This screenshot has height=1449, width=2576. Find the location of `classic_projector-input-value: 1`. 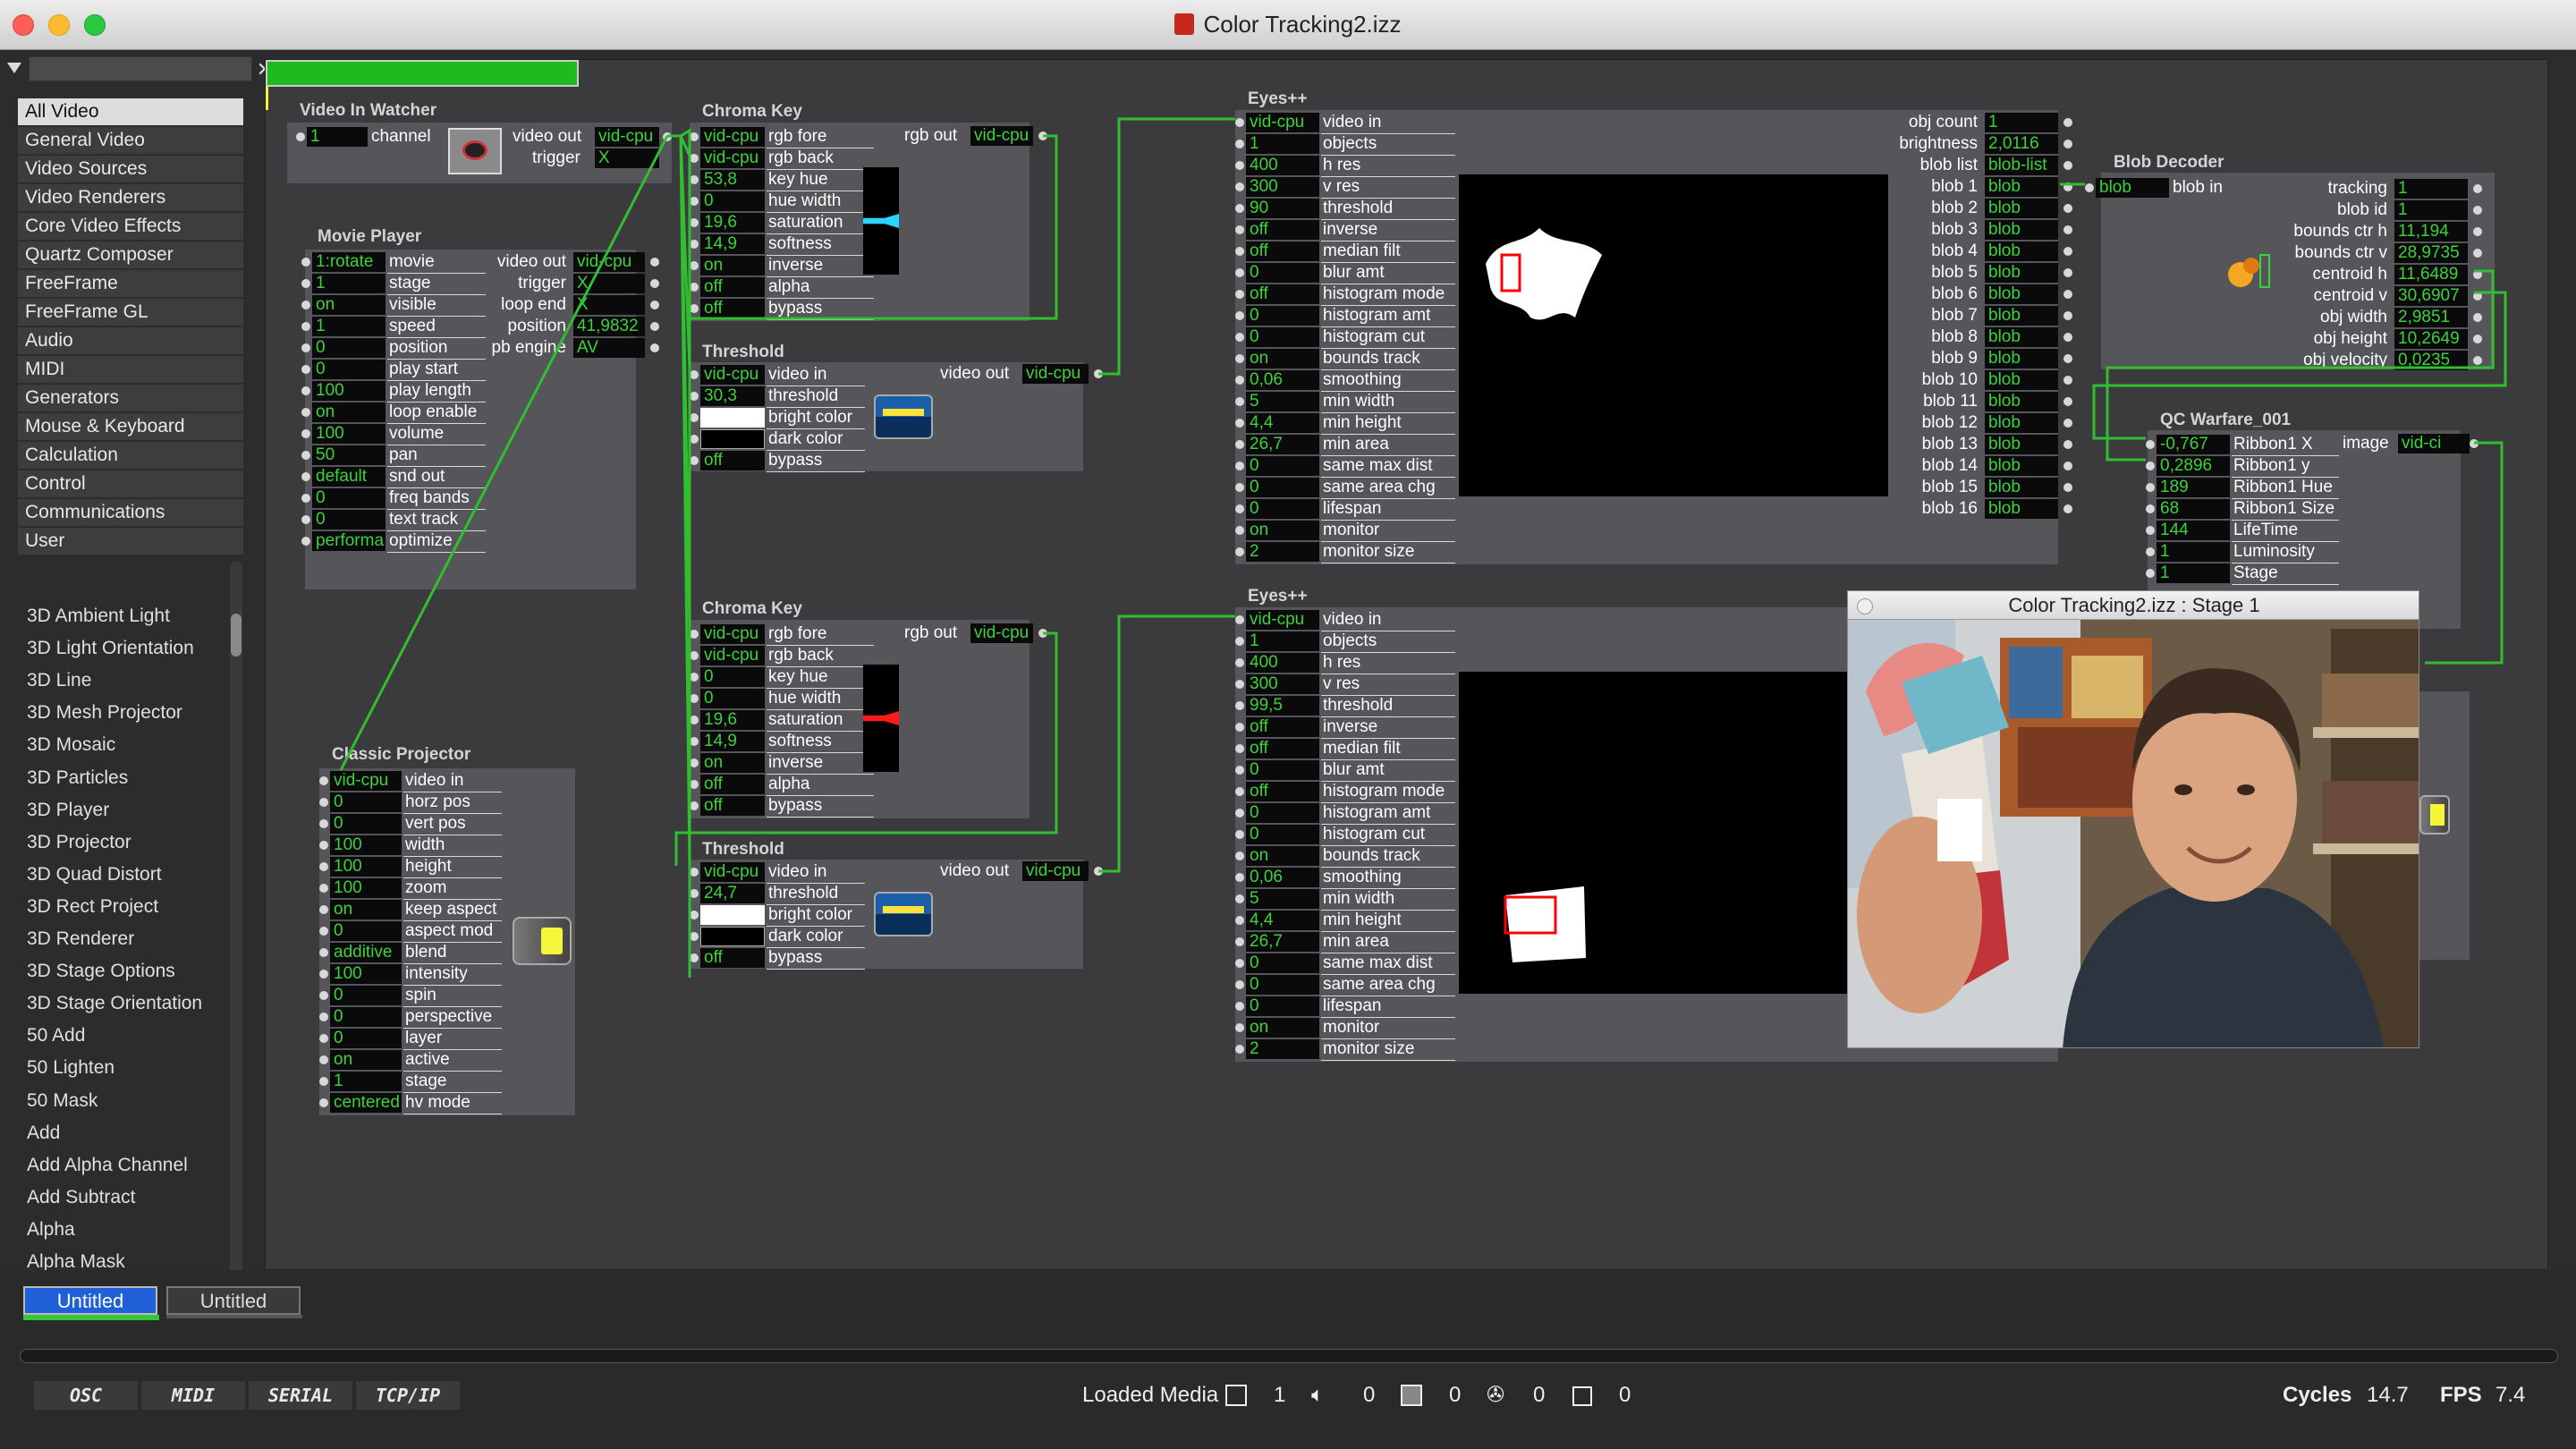

classic_projector-input-value: 1 is located at coordinates (366, 1081).